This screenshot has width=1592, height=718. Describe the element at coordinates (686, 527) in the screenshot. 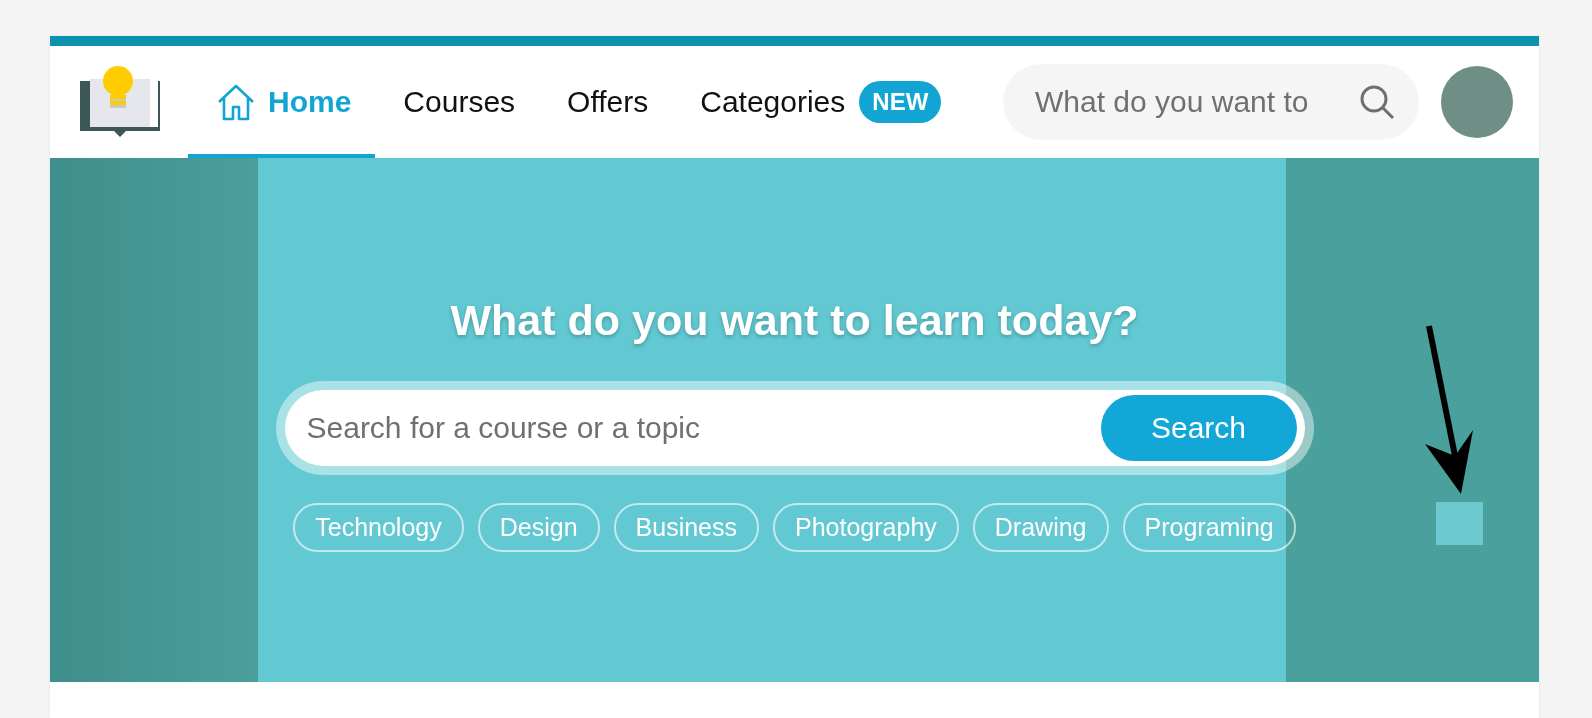

I see `topic-chip: Business` at that location.